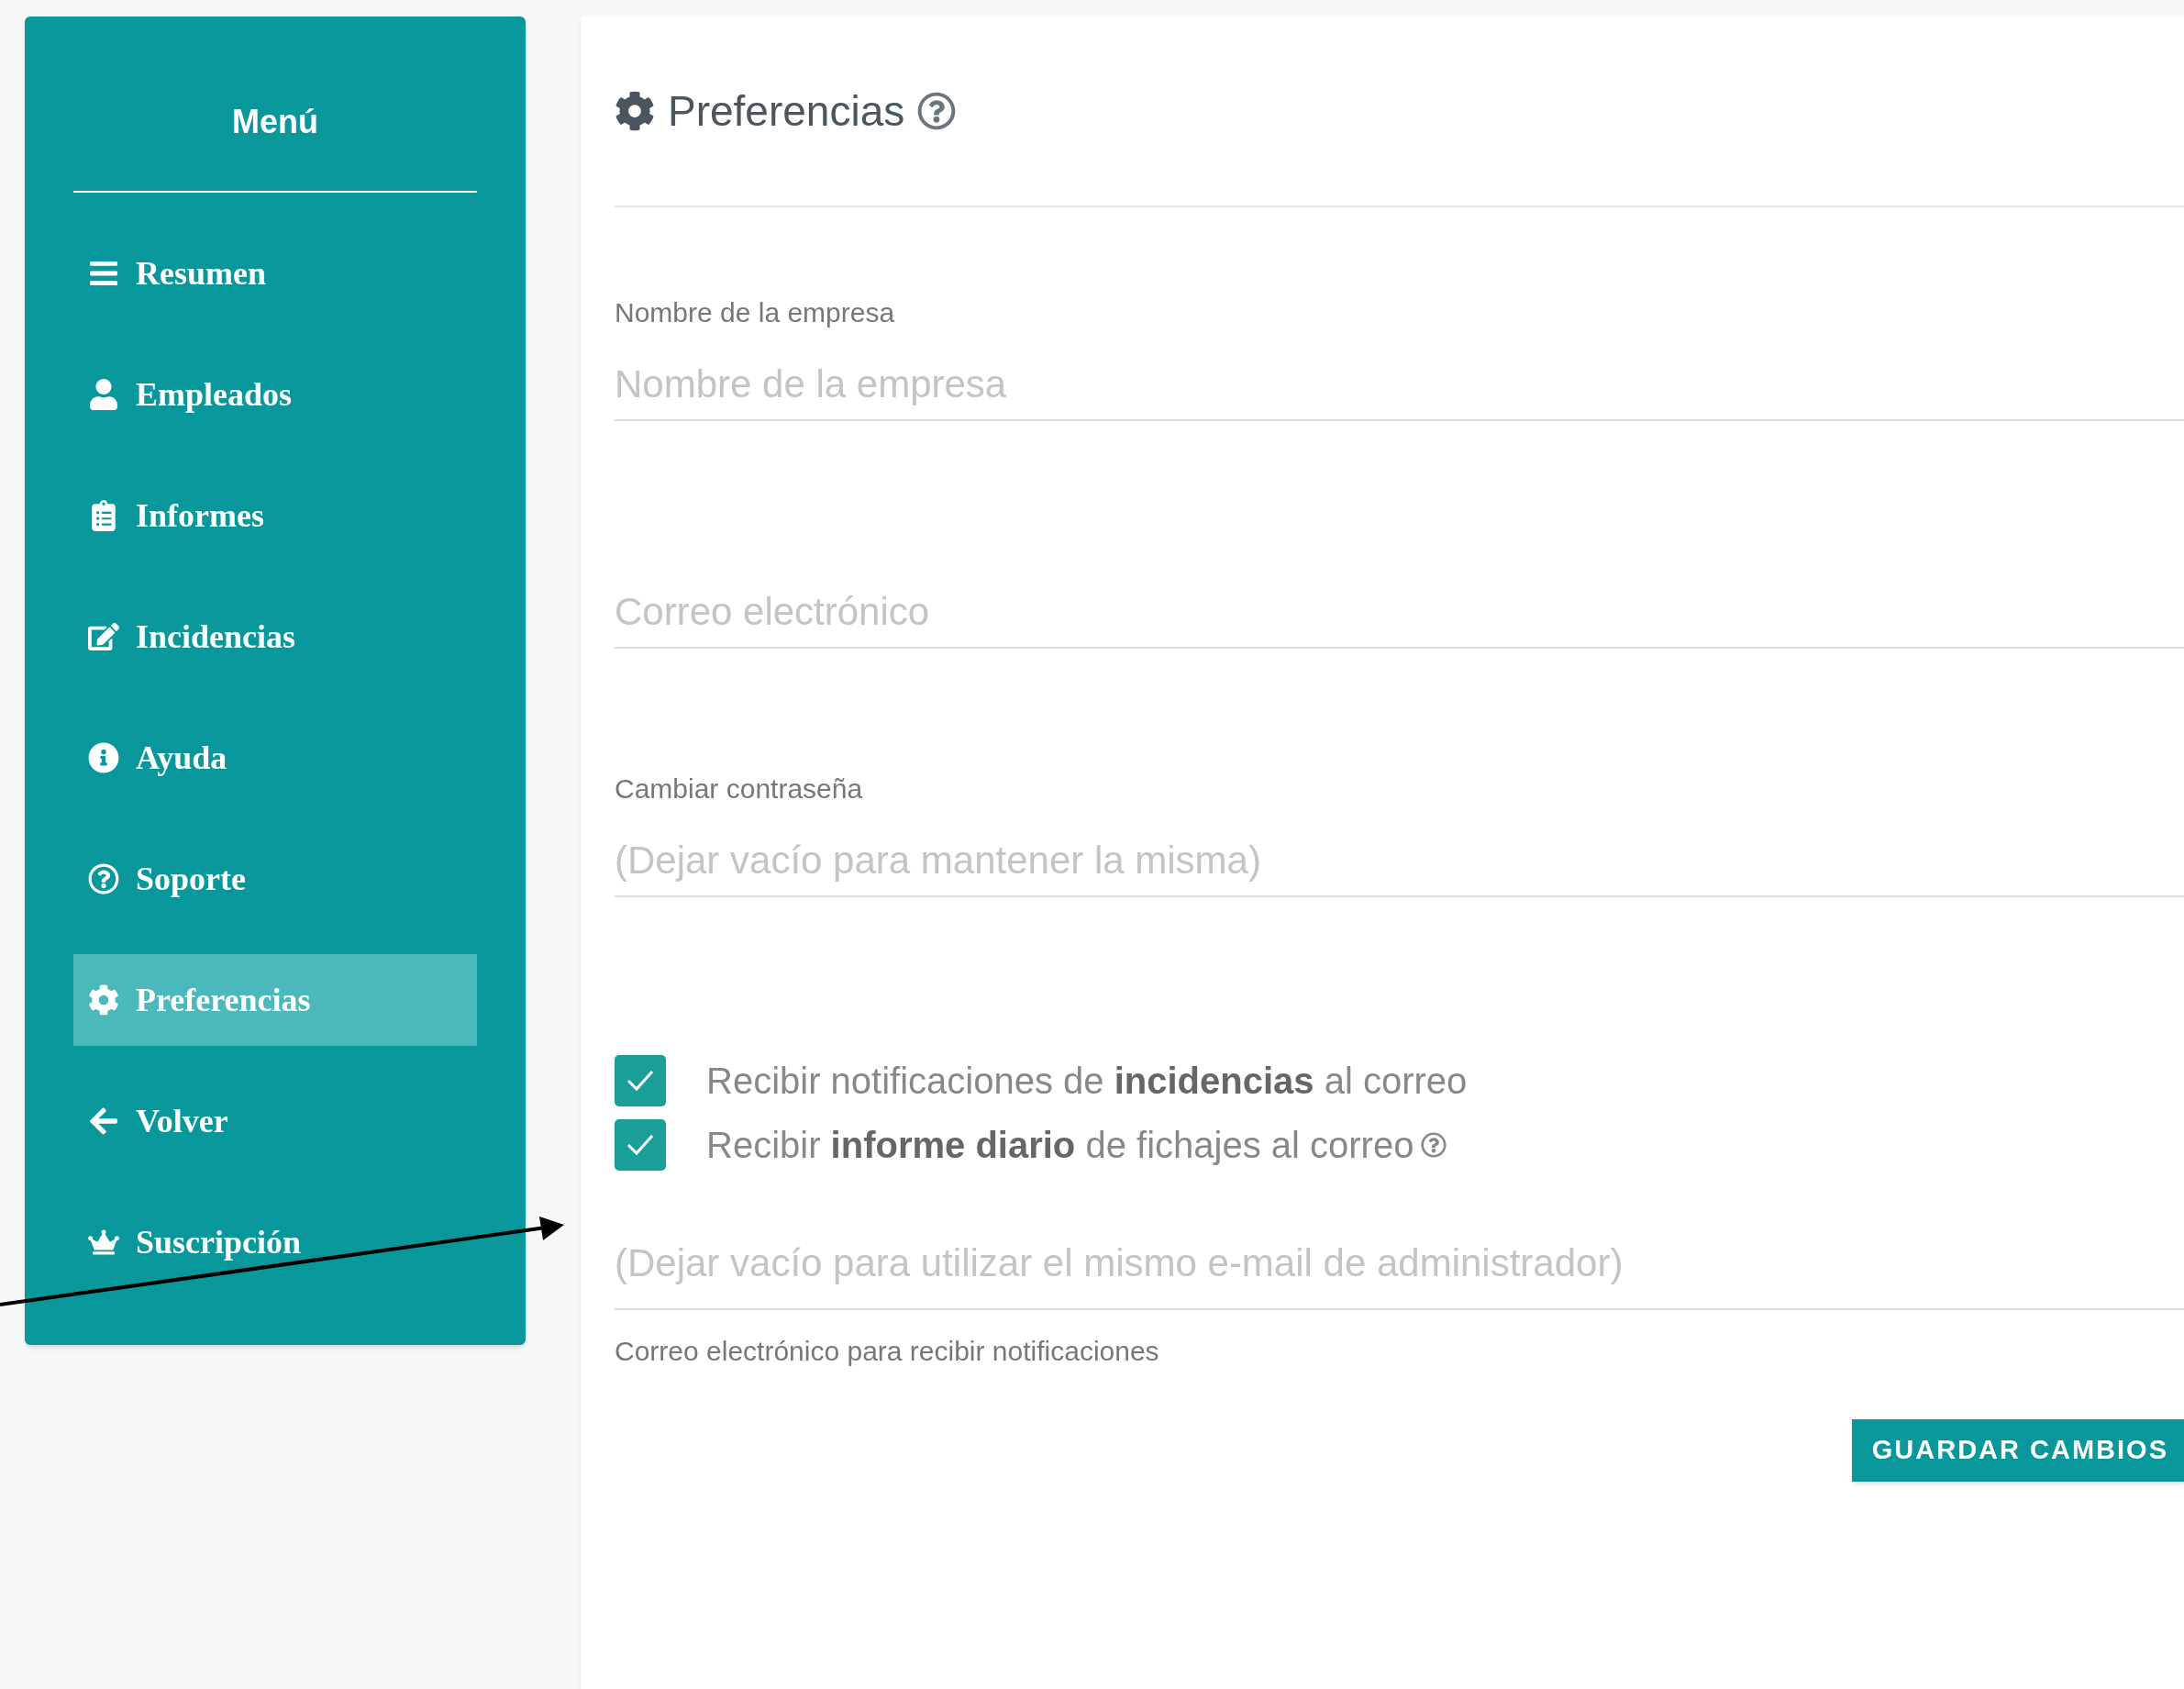  Describe the element at coordinates (275, 273) in the screenshot. I see `sidebar-item: Resumen` at that location.